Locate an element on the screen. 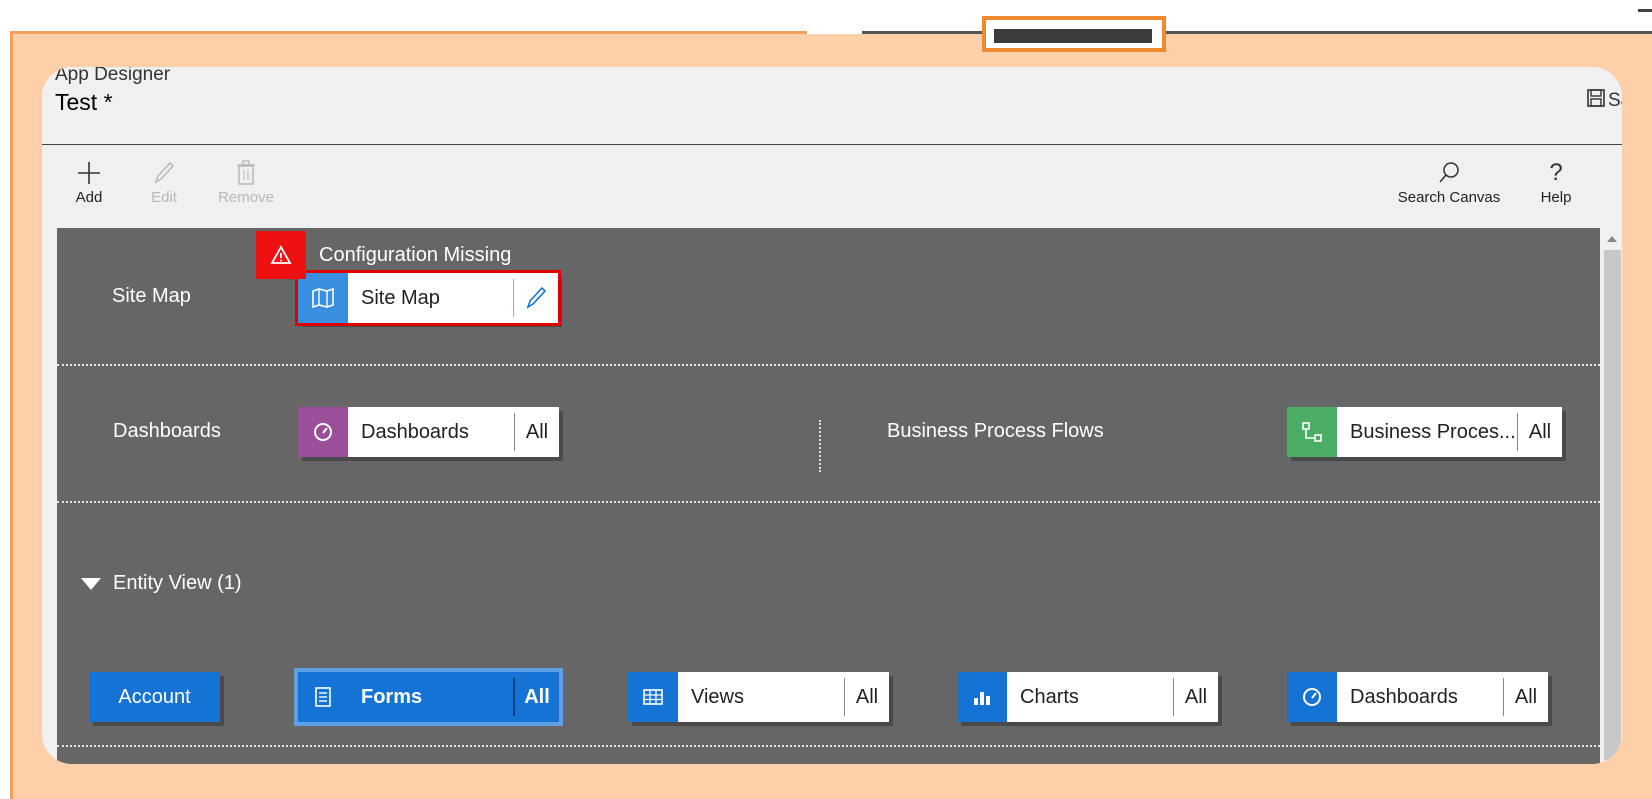 The height and width of the screenshot is (799, 1652). dashboards-tile-label: Dashboards is located at coordinates (415, 431).